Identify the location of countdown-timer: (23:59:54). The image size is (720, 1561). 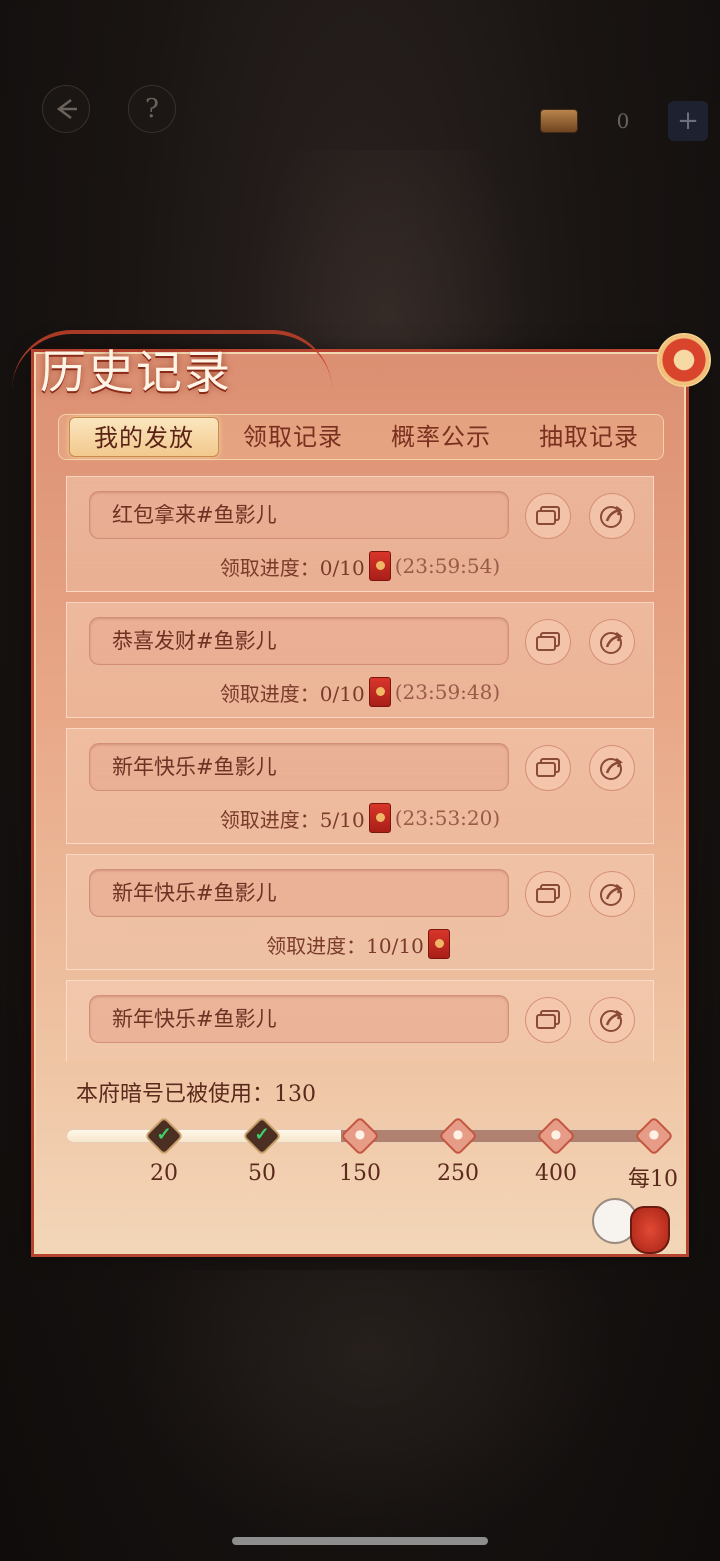
(447, 566).